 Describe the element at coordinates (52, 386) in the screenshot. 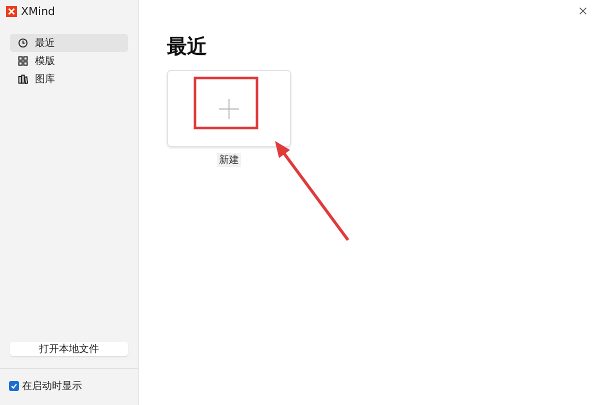

I see `checkbox-label: 在启动时显示` at that location.